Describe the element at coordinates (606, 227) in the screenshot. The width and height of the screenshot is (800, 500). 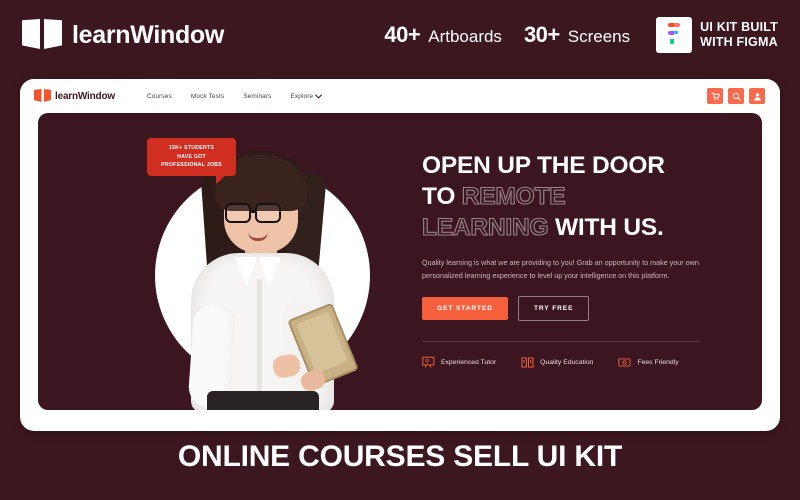
I see `hero-heading-line-3-solid: WITH US.` at that location.